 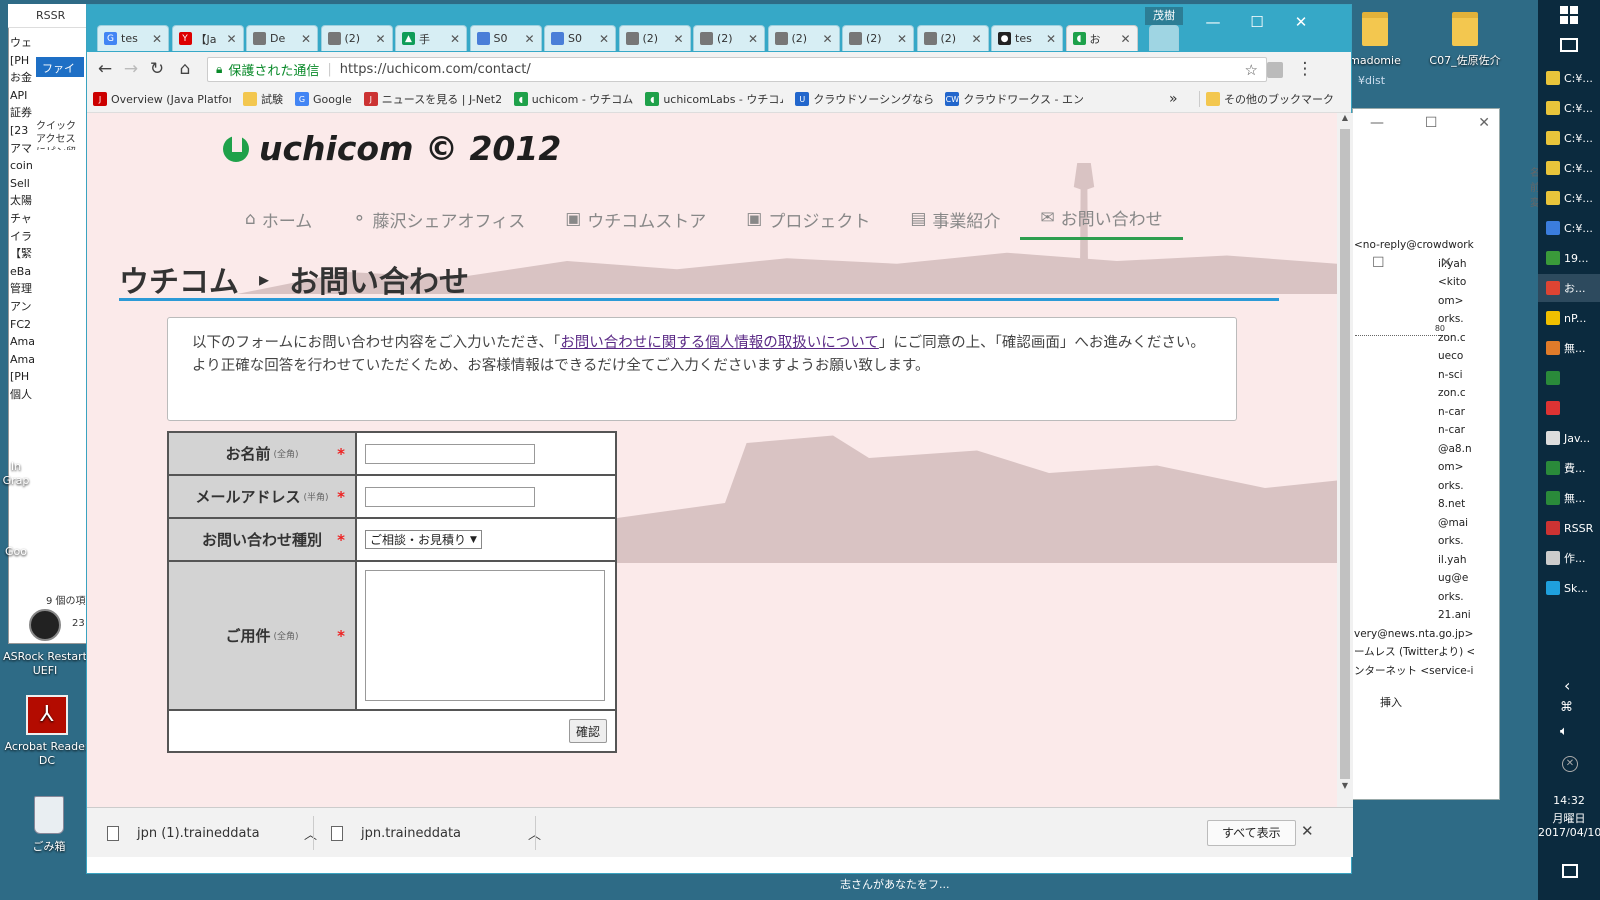 What do you see at coordinates (207, 38) in the screenshot?
I see `browser-tab: Y 【Ja ✕` at bounding box center [207, 38].